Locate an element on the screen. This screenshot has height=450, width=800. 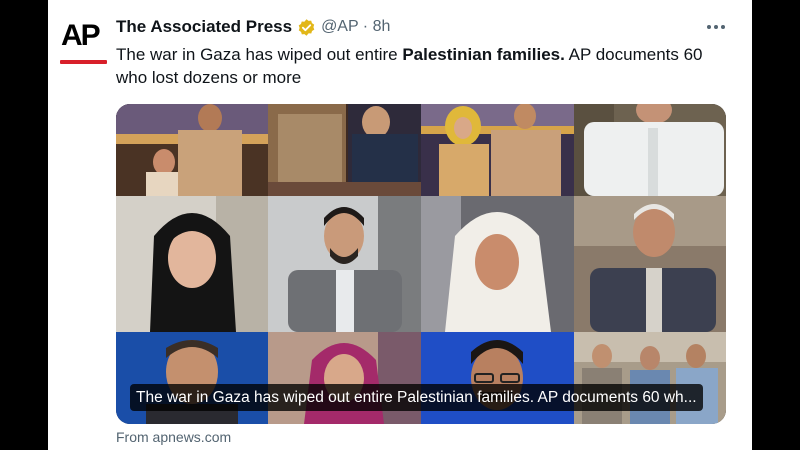
avatar-logo-text: AP is located at coordinates (81, 35).